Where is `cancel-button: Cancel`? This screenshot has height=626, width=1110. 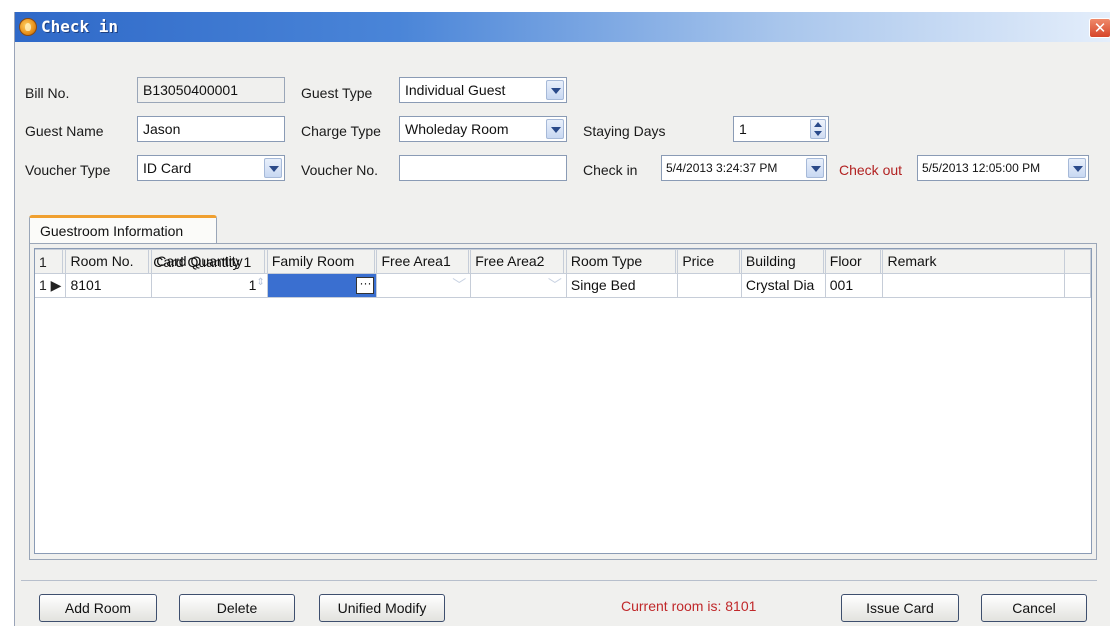 cancel-button: Cancel is located at coordinates (1034, 608).